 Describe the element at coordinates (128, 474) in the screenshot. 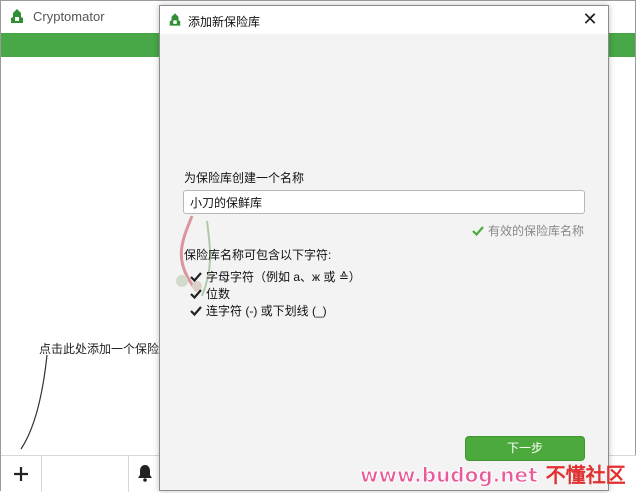

I see `bottom-divider` at that location.